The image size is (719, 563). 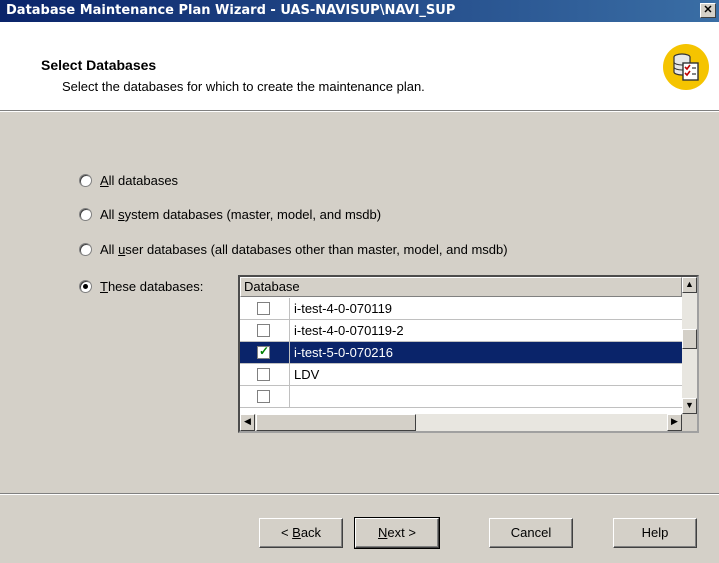 I want to click on option-these-databases: These databases:, so click(x=141, y=286).